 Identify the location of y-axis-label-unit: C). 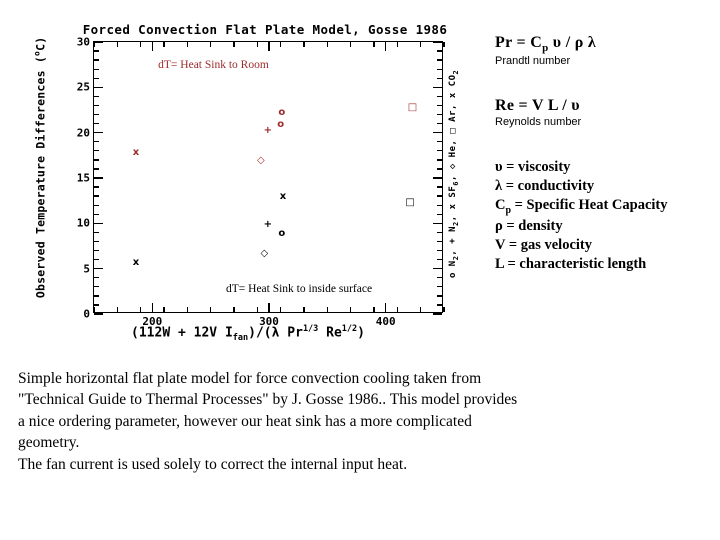
(40, 43).